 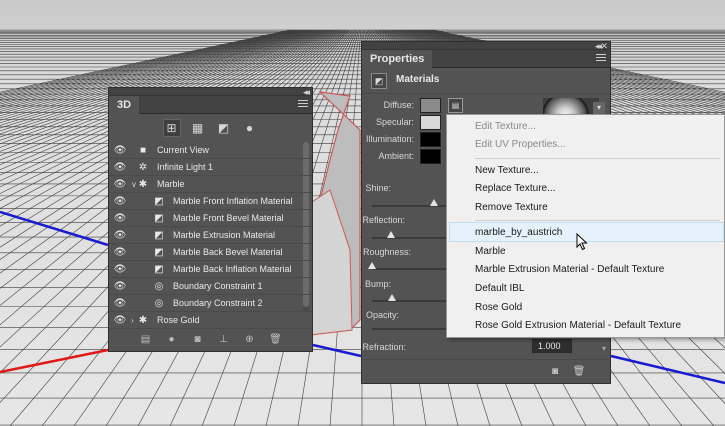 I want to click on scene-row: 👁 ◩ Marble Back Inflation Material, so click(x=210, y=269).